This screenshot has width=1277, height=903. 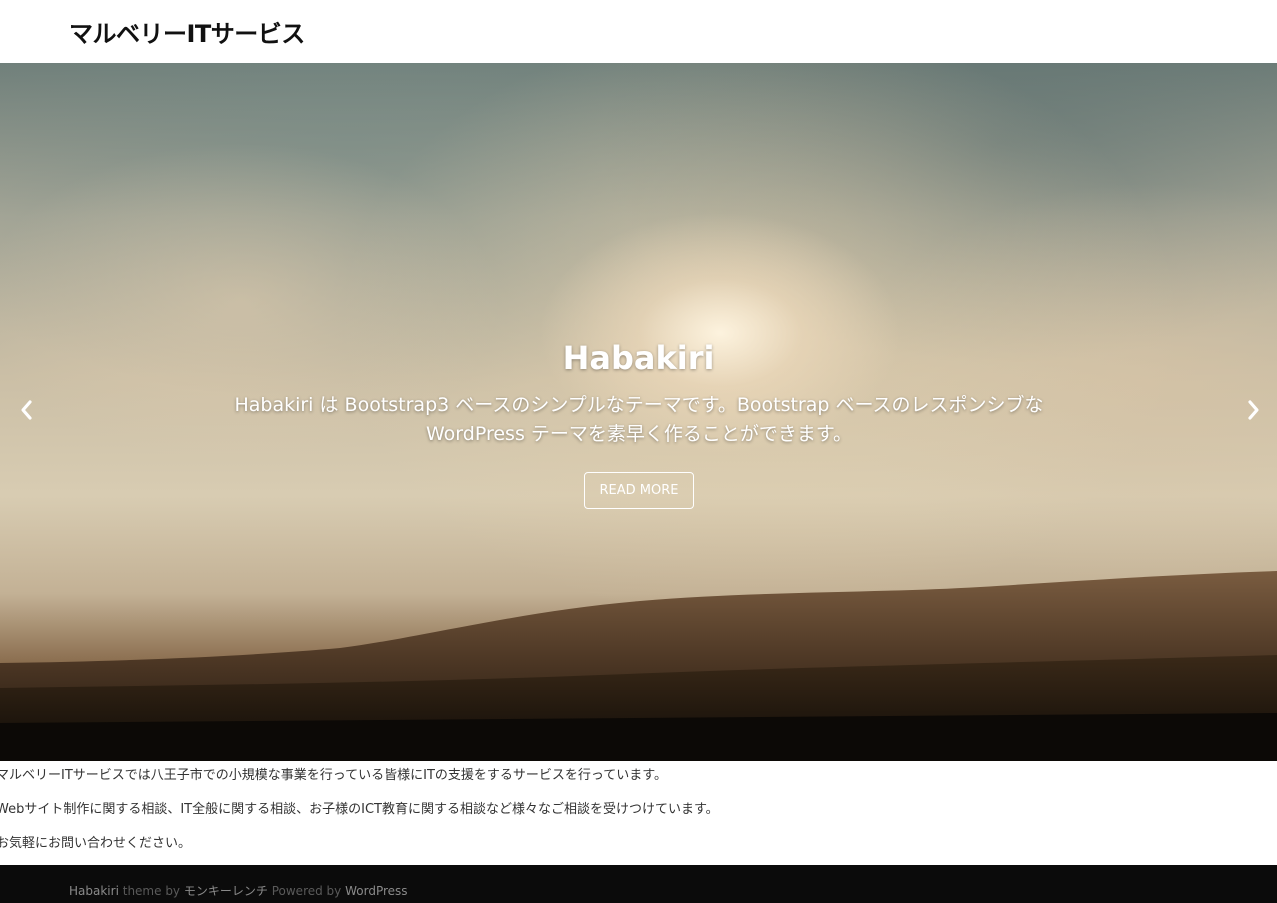 What do you see at coordinates (94, 891) in the screenshot?
I see `theme-link: Habakiri` at bounding box center [94, 891].